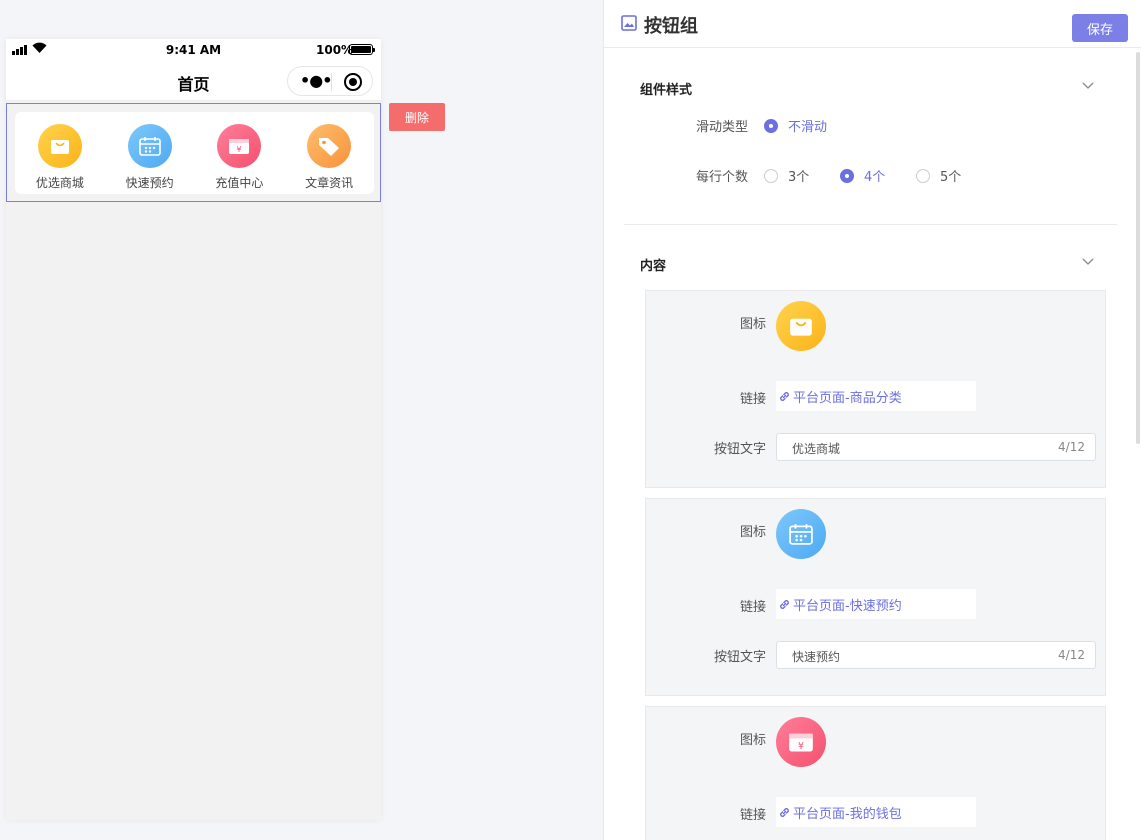 The width and height of the screenshot is (1141, 840). What do you see at coordinates (671, 26) in the screenshot?
I see `panel-title: 按钮组` at bounding box center [671, 26].